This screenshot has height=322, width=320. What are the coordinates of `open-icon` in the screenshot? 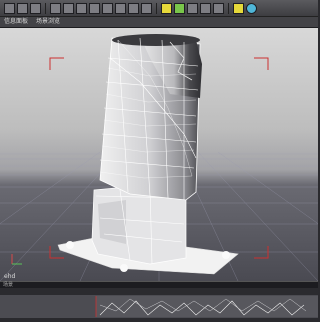 It's located at (22, 8).